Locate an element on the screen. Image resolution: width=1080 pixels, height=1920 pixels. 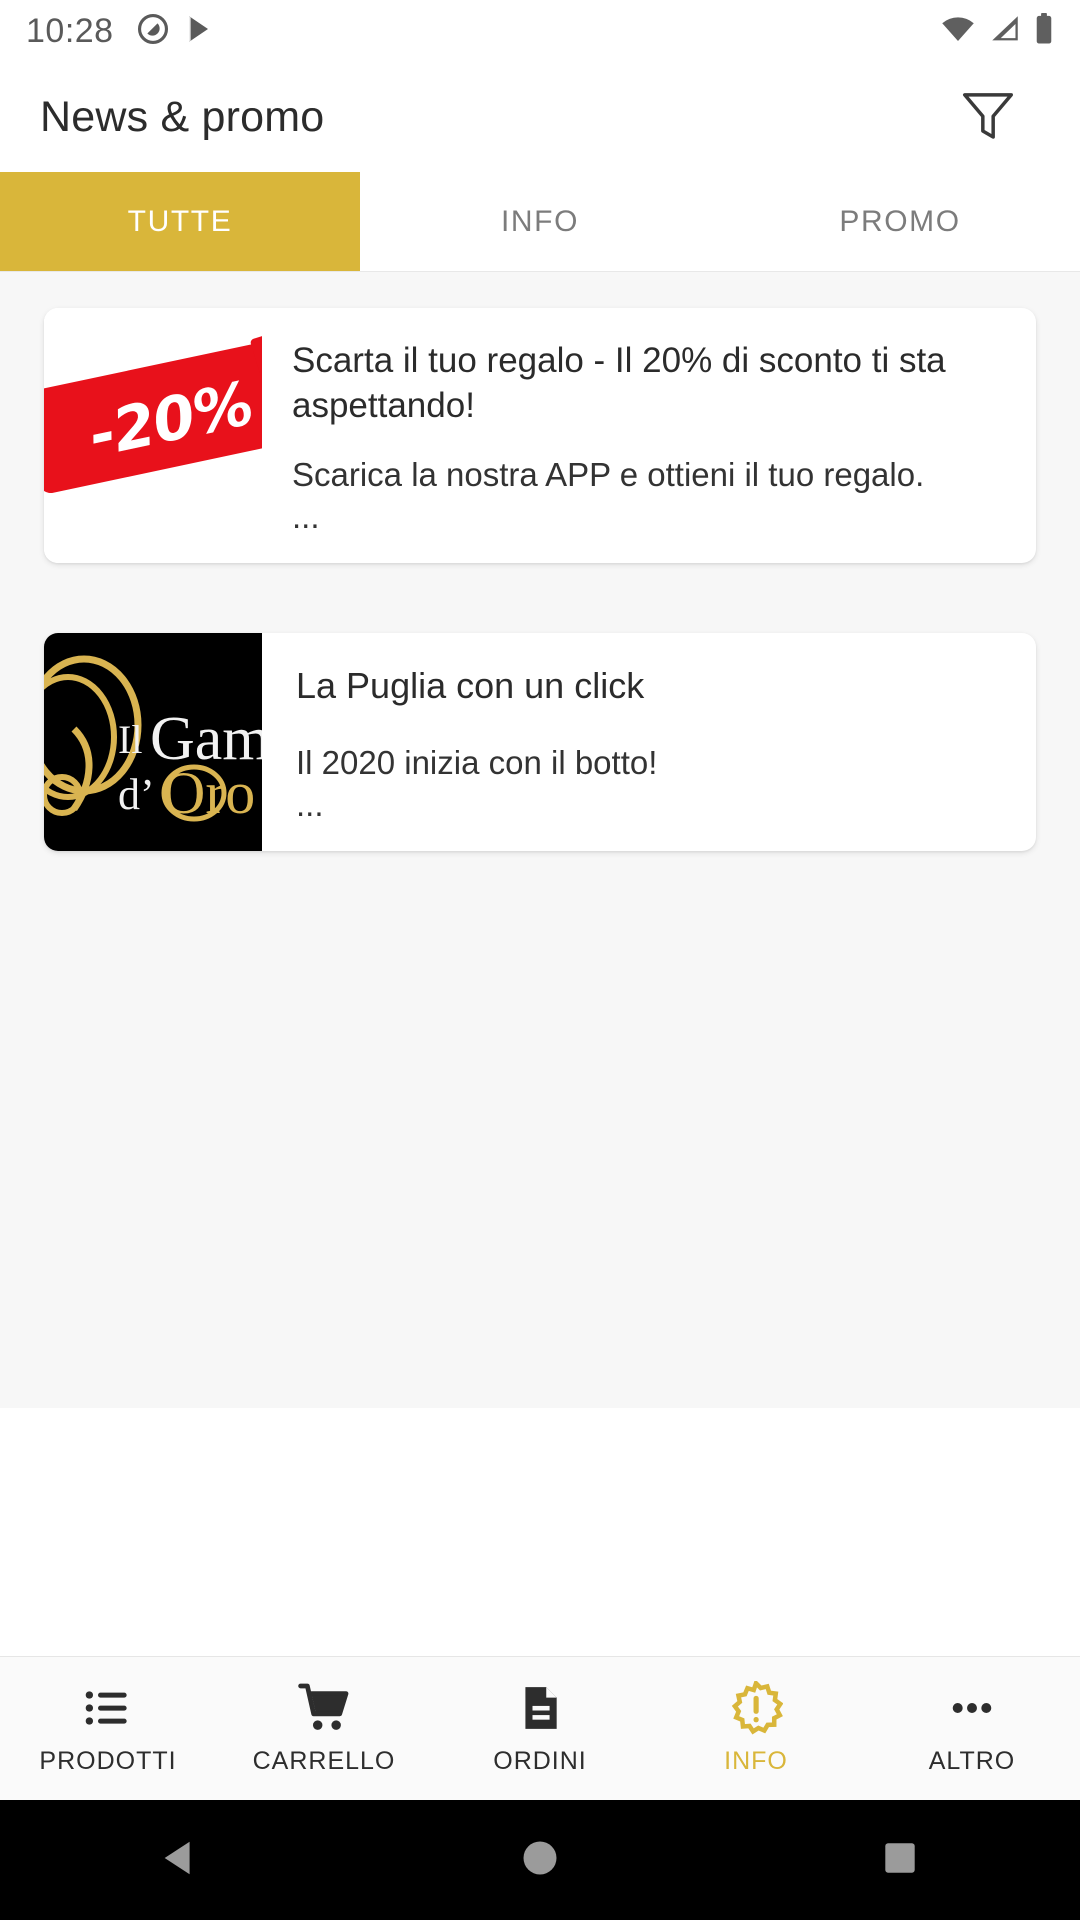
recents-button is located at coordinates (900, 1860).